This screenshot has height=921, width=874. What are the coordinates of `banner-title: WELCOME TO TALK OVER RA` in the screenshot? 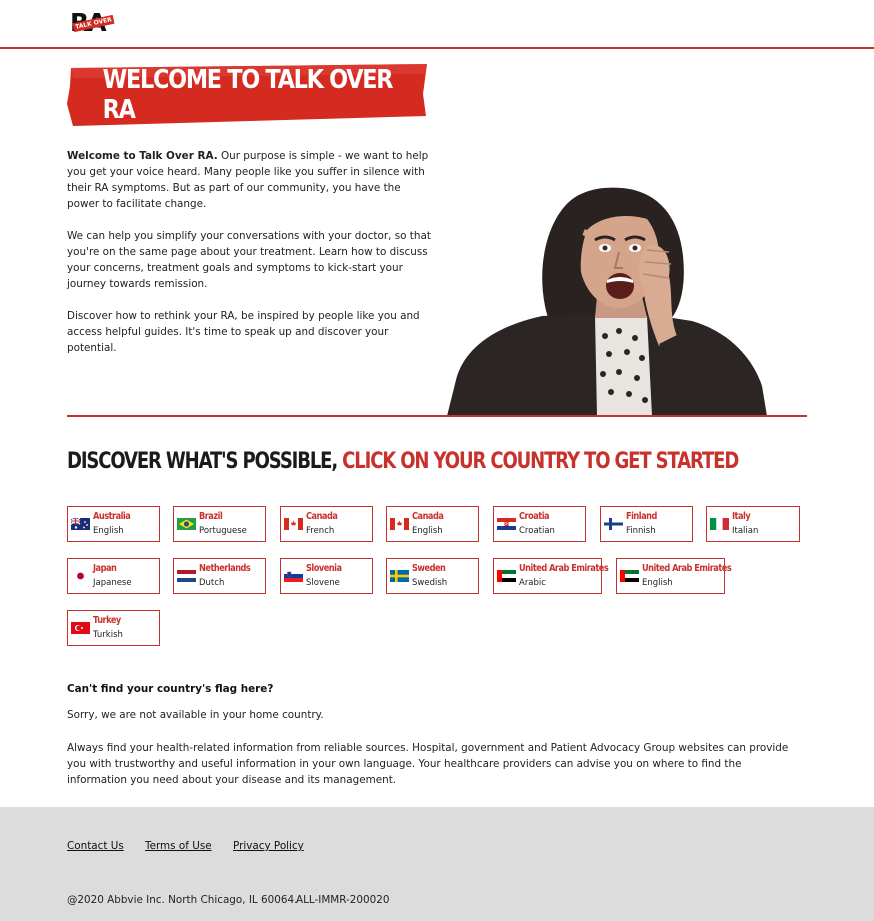 It's located at (248, 95).